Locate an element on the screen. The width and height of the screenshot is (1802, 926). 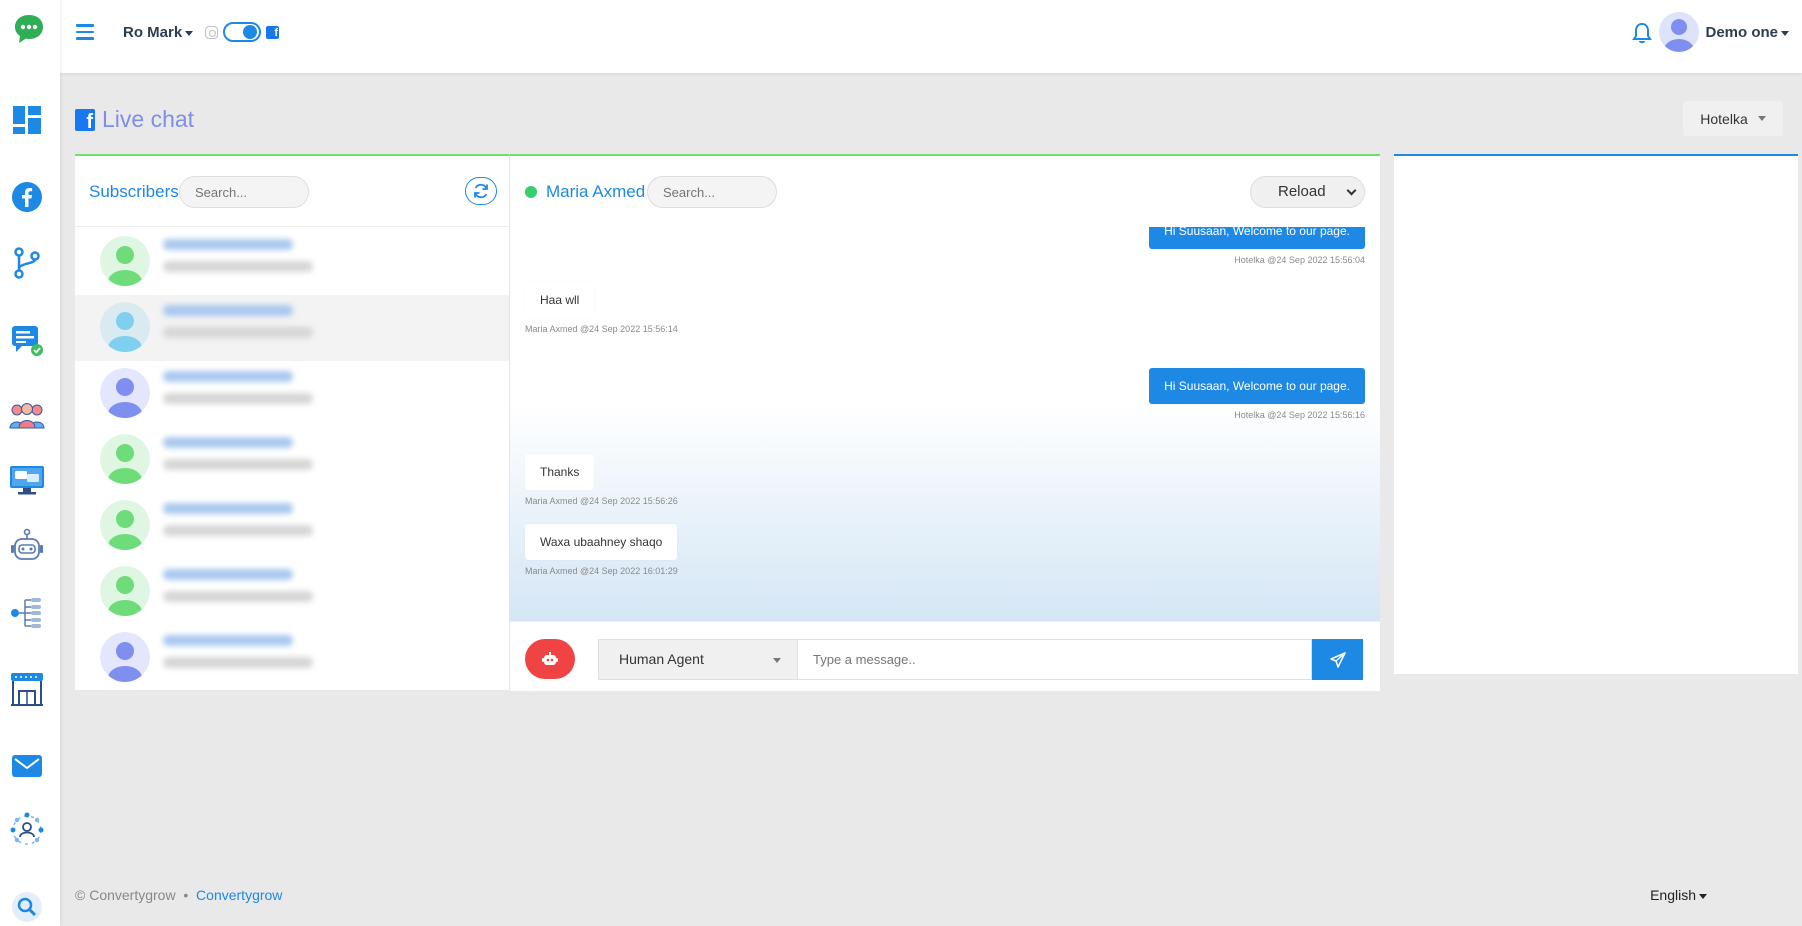
language-selector: English is located at coordinates (1678, 895).